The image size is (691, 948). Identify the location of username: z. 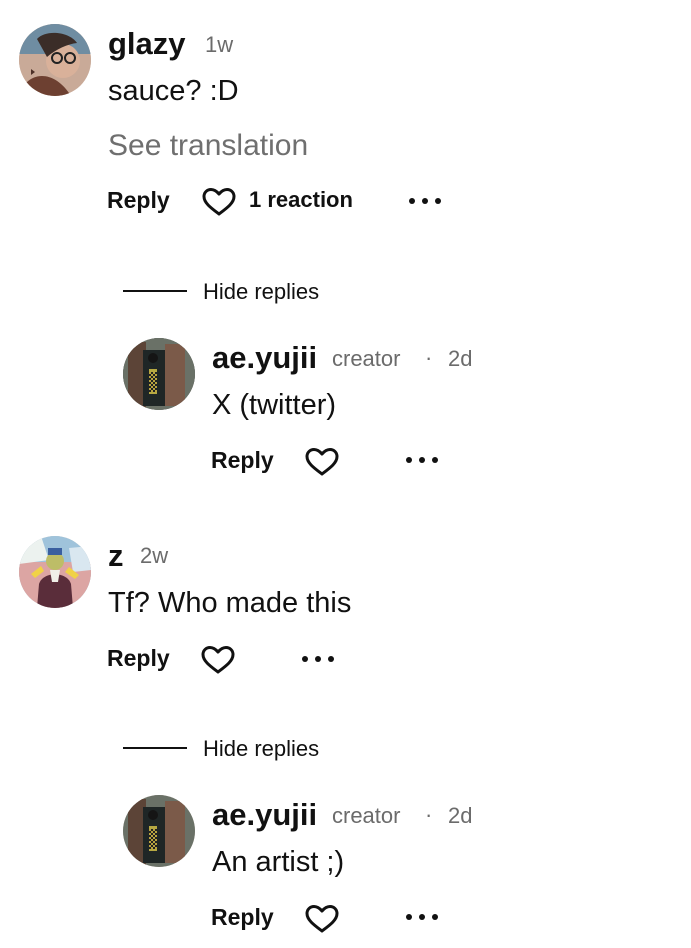
(116, 555).